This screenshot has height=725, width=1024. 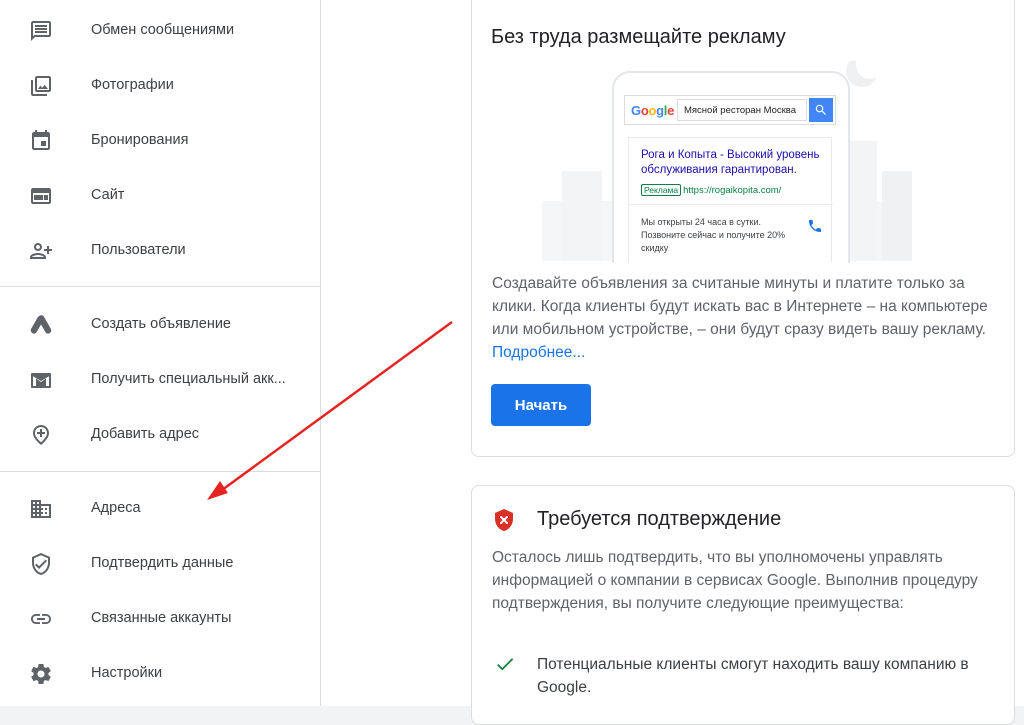 I want to click on sidebar-item-label: Связанные аккаунты, so click(x=161, y=618).